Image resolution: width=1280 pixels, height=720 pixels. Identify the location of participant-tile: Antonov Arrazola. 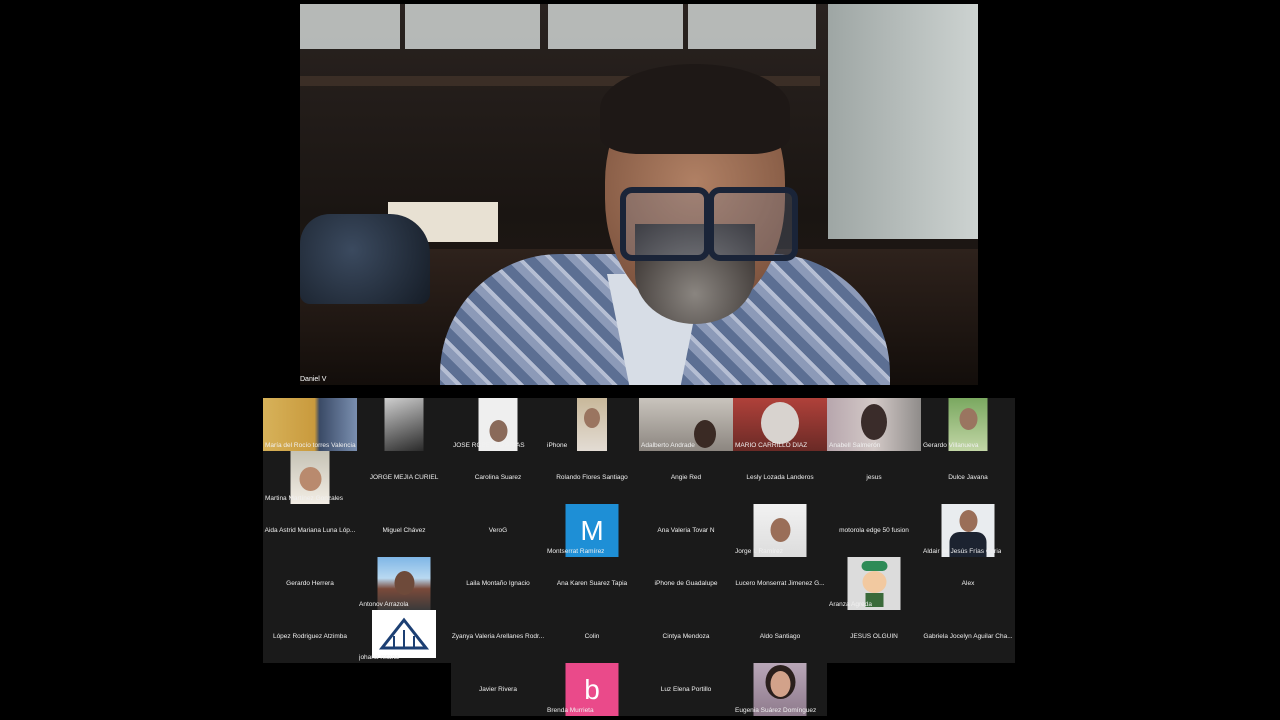
(404, 583).